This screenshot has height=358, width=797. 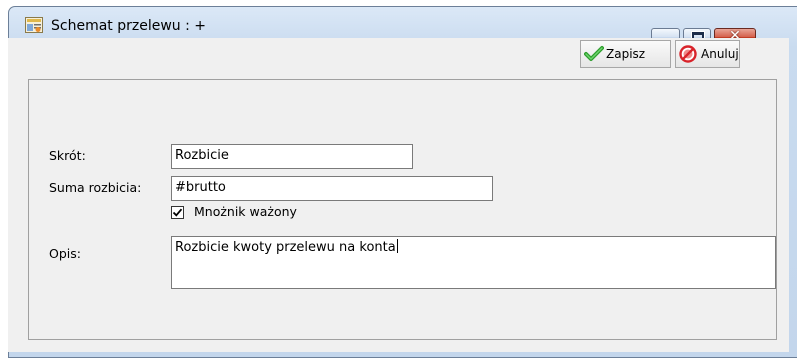 What do you see at coordinates (65, 253) in the screenshot?
I see `opis-label: Opis:` at bounding box center [65, 253].